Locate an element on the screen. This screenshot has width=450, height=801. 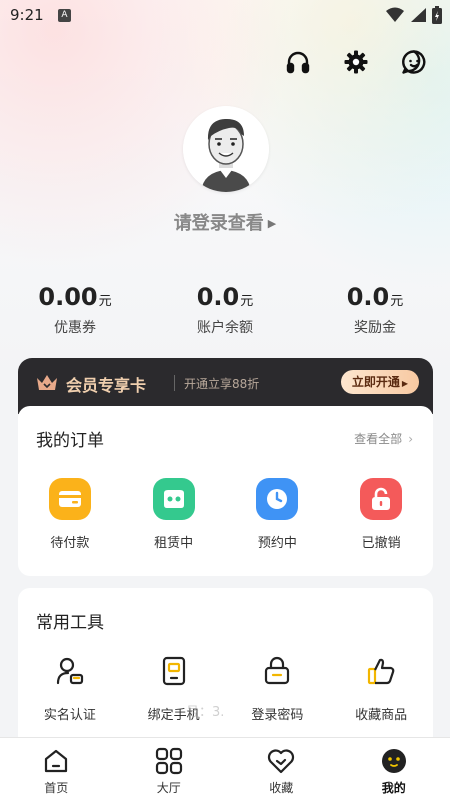
tool-login-password: 登录密码 is located at coordinates (278, 688).